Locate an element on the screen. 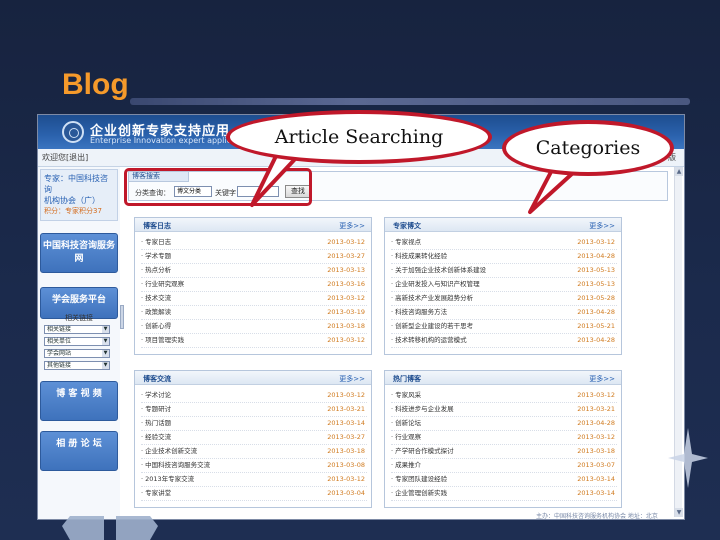  links-select-3: 学会网站 ▼ is located at coordinates (77, 353).